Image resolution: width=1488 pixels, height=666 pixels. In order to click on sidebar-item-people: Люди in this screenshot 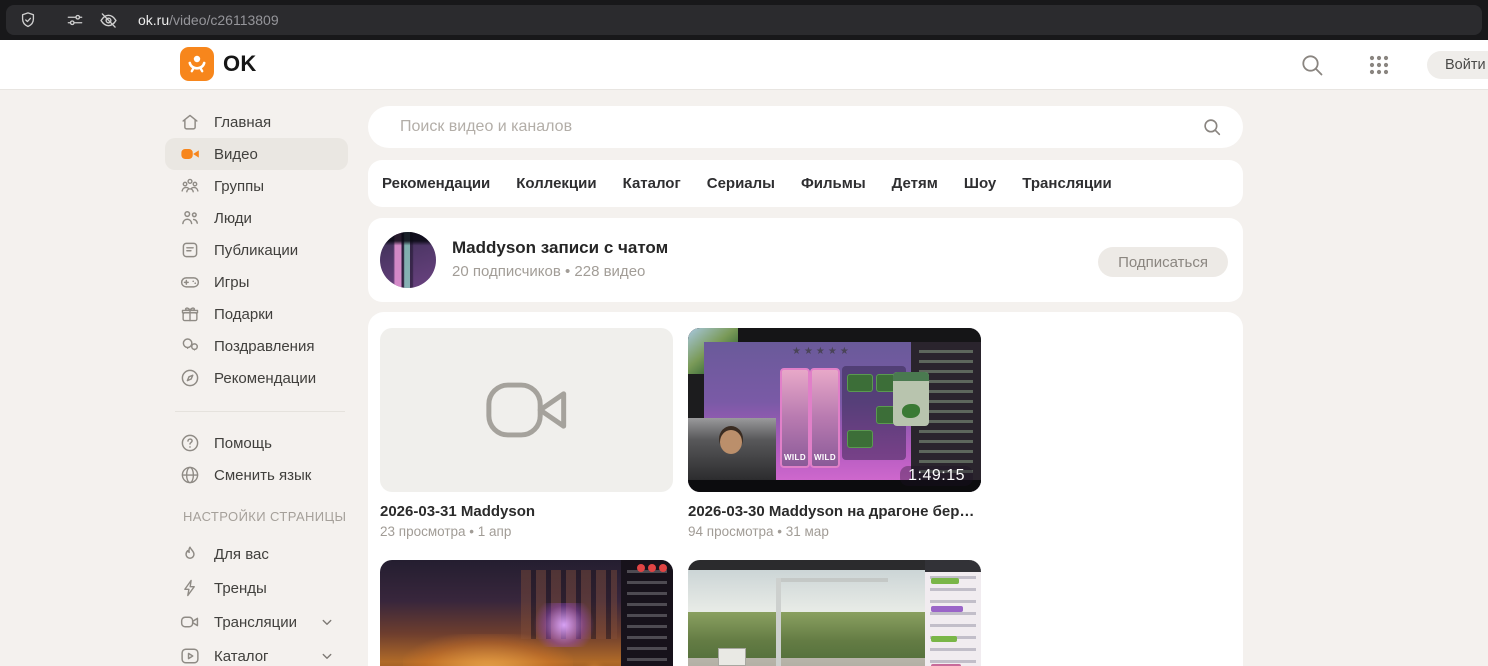, I will do `click(256, 218)`.